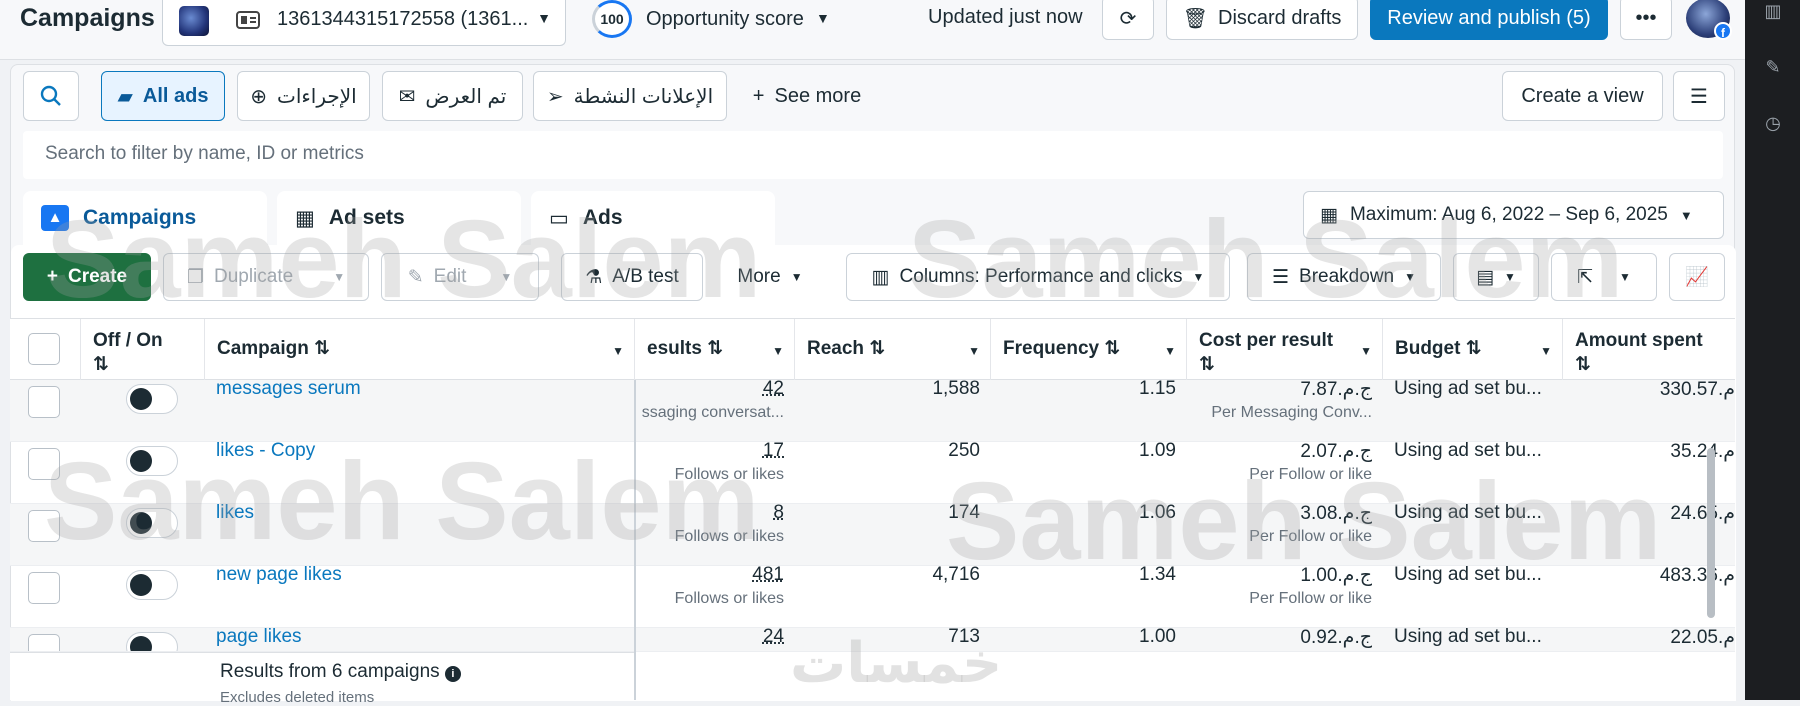  I want to click on results-value: 8, so click(709, 514).